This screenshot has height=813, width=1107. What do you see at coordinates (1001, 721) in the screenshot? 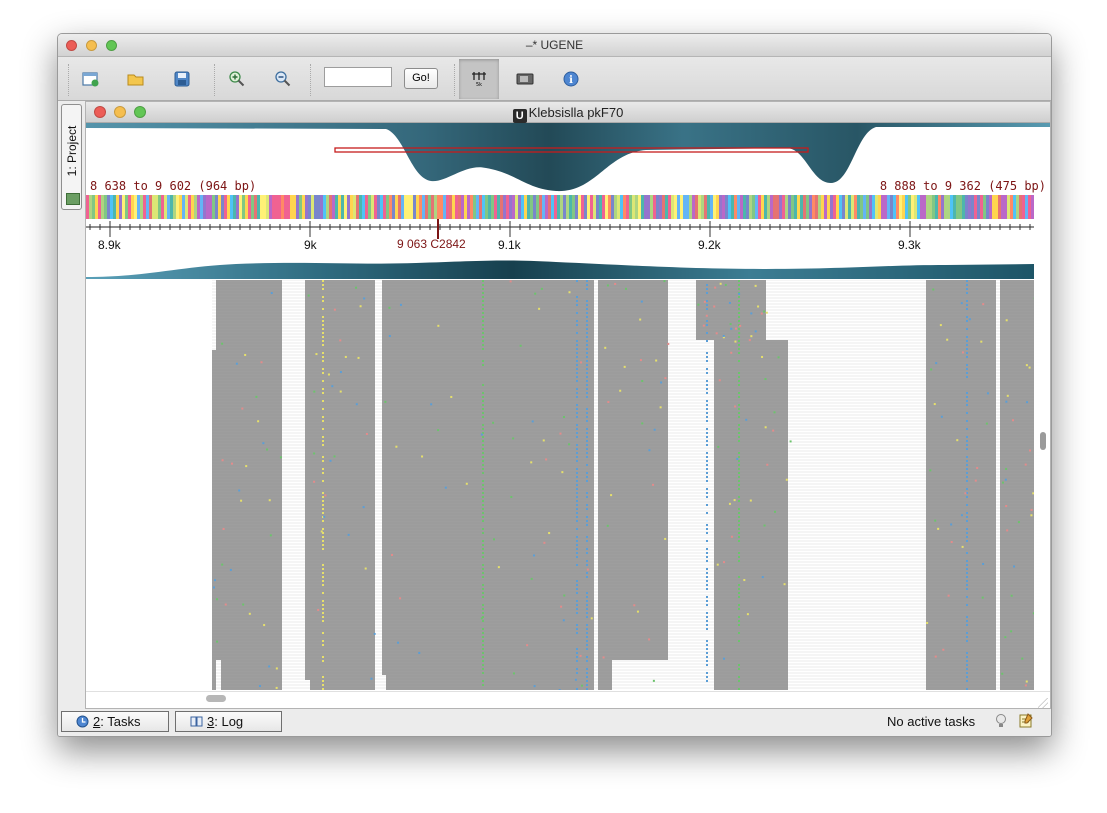
I see `lightbulb-icon` at bounding box center [1001, 721].